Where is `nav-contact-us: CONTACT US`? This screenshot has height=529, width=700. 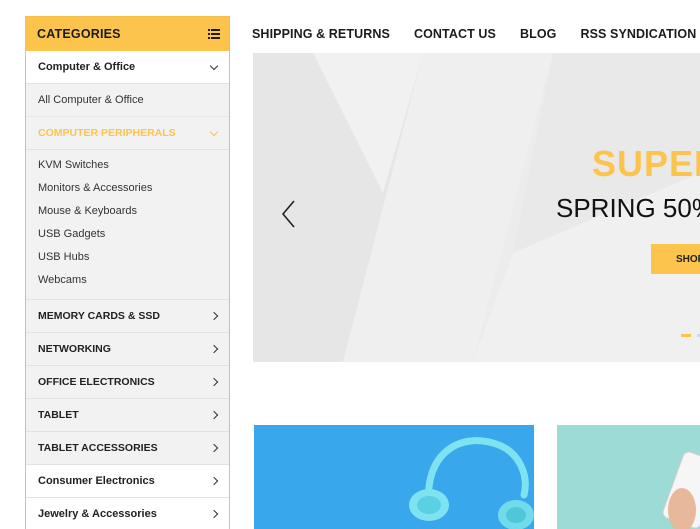
nav-contact-us: CONTACT US is located at coordinates (455, 34).